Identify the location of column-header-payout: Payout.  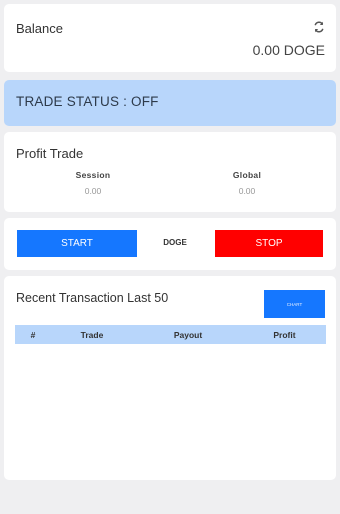
(188, 334).